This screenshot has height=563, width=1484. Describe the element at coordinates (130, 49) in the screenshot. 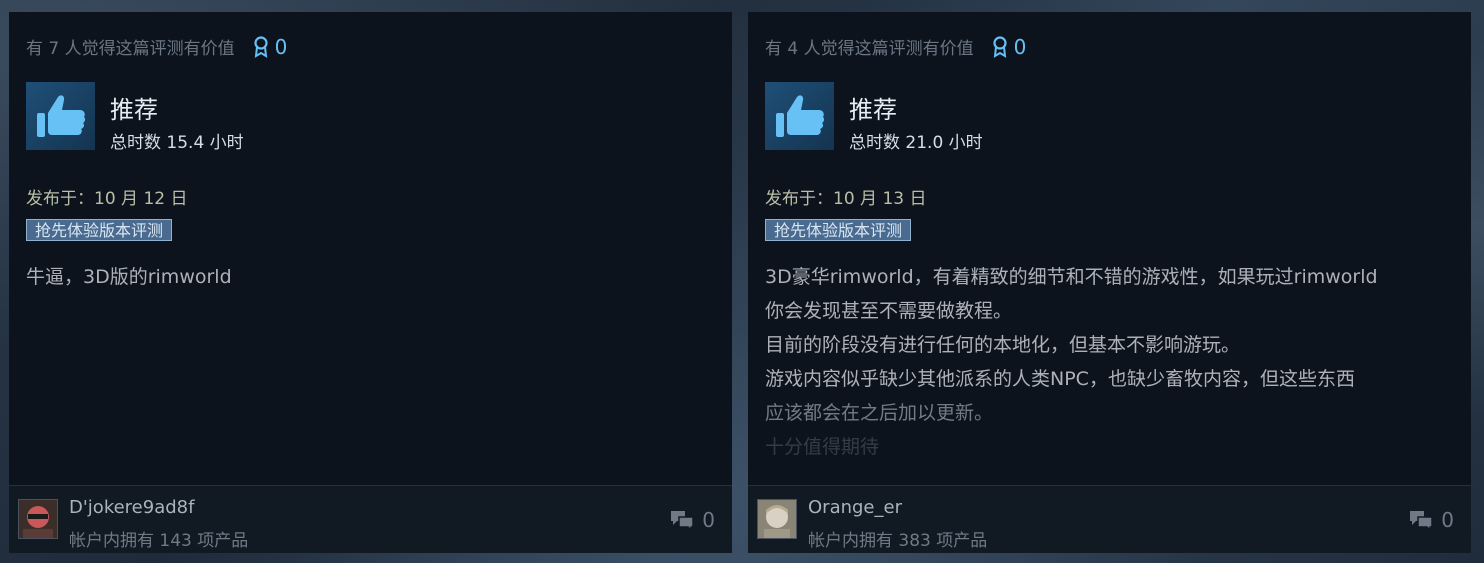

I see `helpful-text: 有 7 人觉得这篇评测有价值` at that location.